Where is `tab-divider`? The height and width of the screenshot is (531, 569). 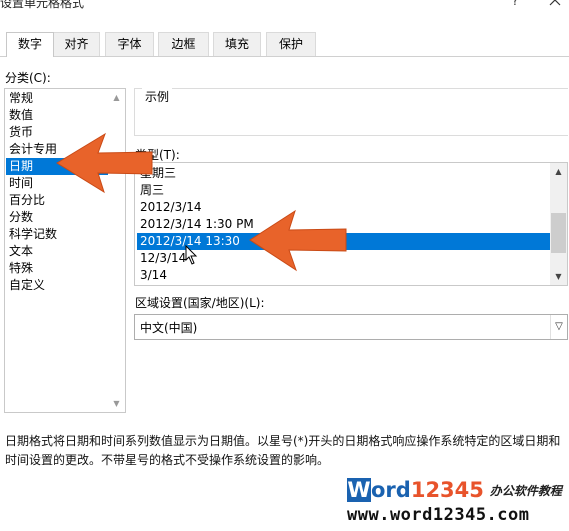 tab-divider is located at coordinates (284, 56).